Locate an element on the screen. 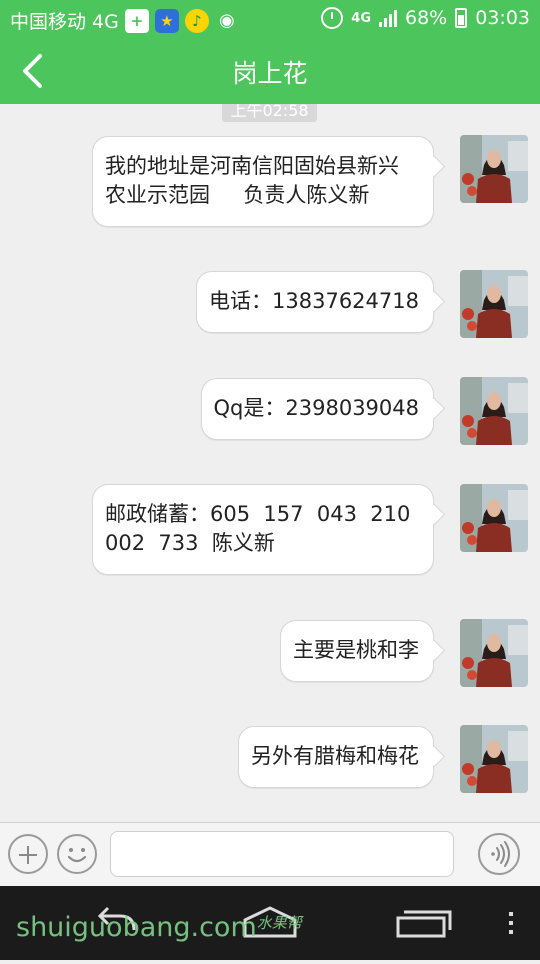 Image resolution: width=540 pixels, height=964 pixels. message-bubble: 邮政储蓄：605 157 043 210 002 733 陈义新 is located at coordinates (263, 529).